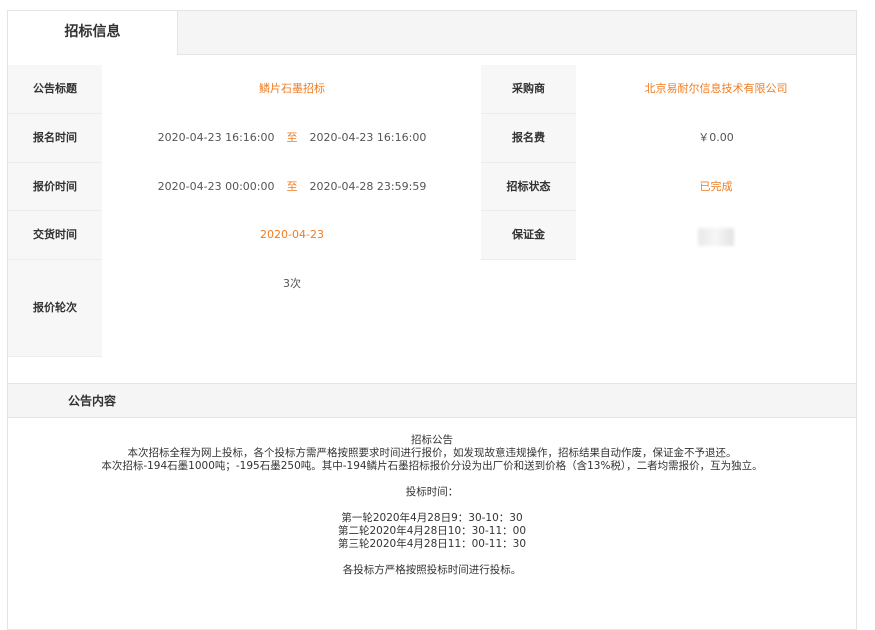 Image resolution: width=875 pixels, height=630 pixels. What do you see at coordinates (432, 531) in the screenshot?
I see `notice-round-2: 第二轮2020年4月28日10：30-11：00` at bounding box center [432, 531].